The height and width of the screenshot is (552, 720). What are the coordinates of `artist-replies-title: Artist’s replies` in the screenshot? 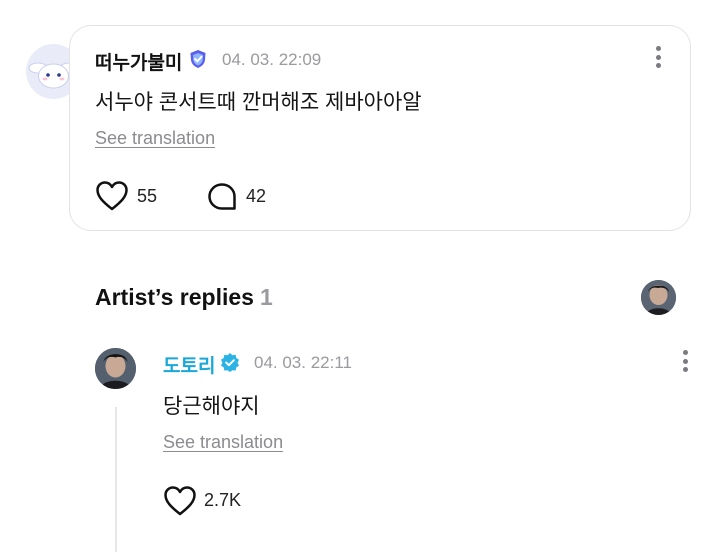 It's located at (174, 297).